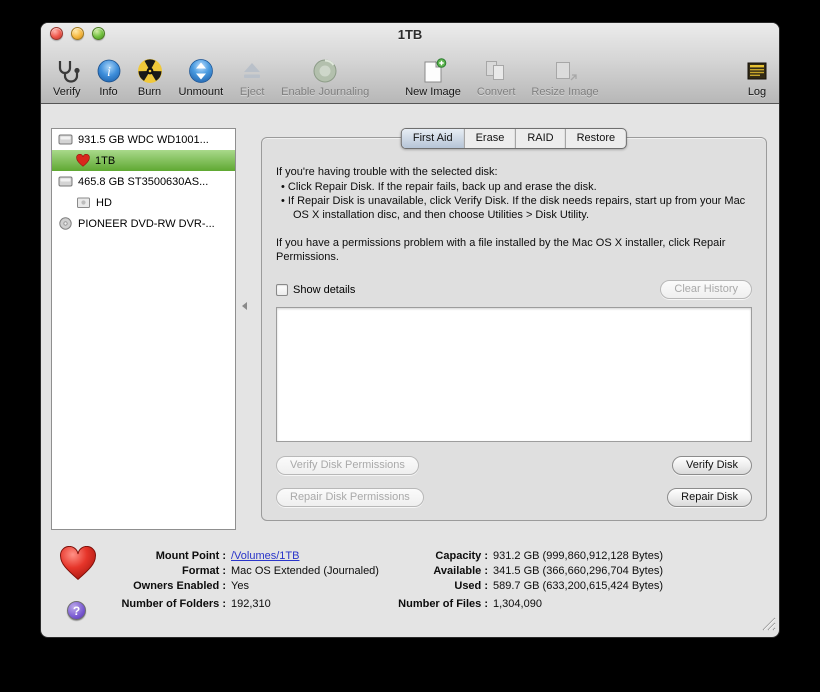  I want to click on tab-restore: Restore, so click(595, 138).